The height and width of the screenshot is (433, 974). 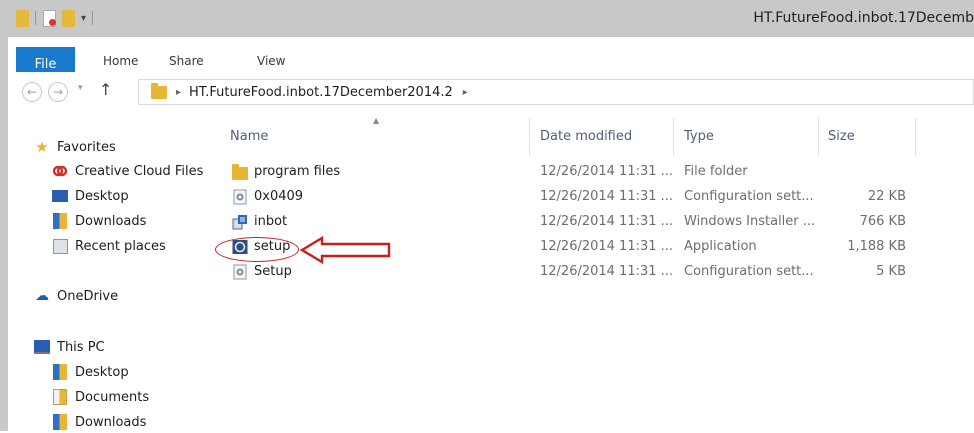 What do you see at coordinates (186, 61) in the screenshot?
I see `tab-share: Share` at bounding box center [186, 61].